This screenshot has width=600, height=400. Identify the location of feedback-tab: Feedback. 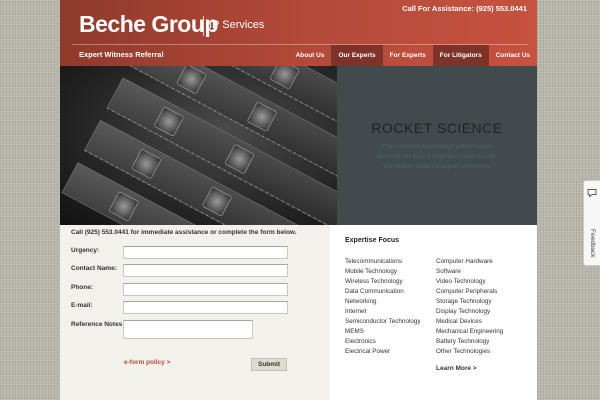
(591, 223).